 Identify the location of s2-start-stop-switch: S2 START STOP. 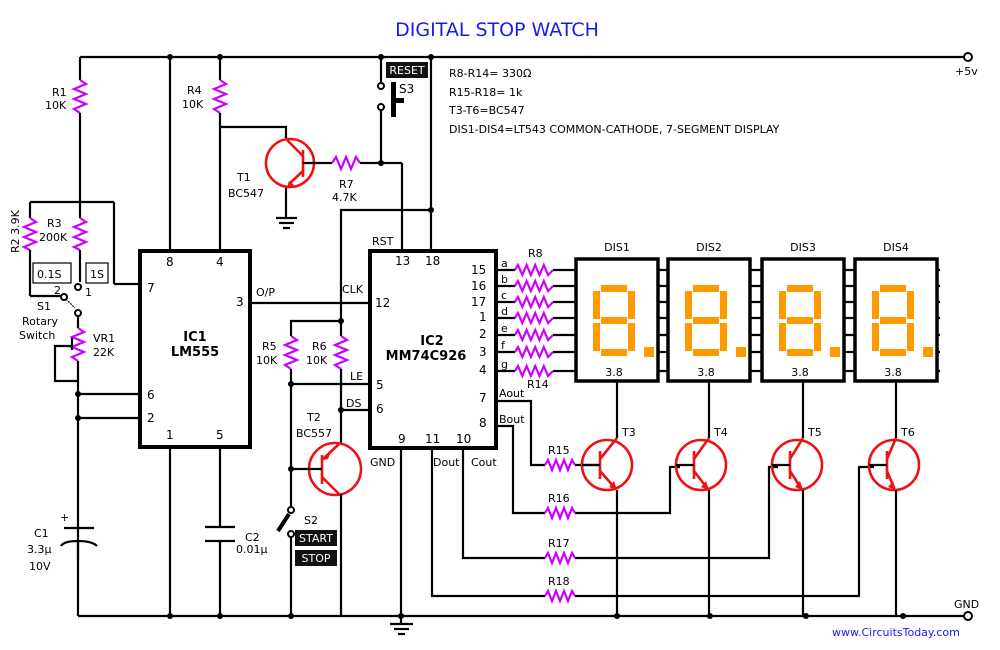
(306, 561).